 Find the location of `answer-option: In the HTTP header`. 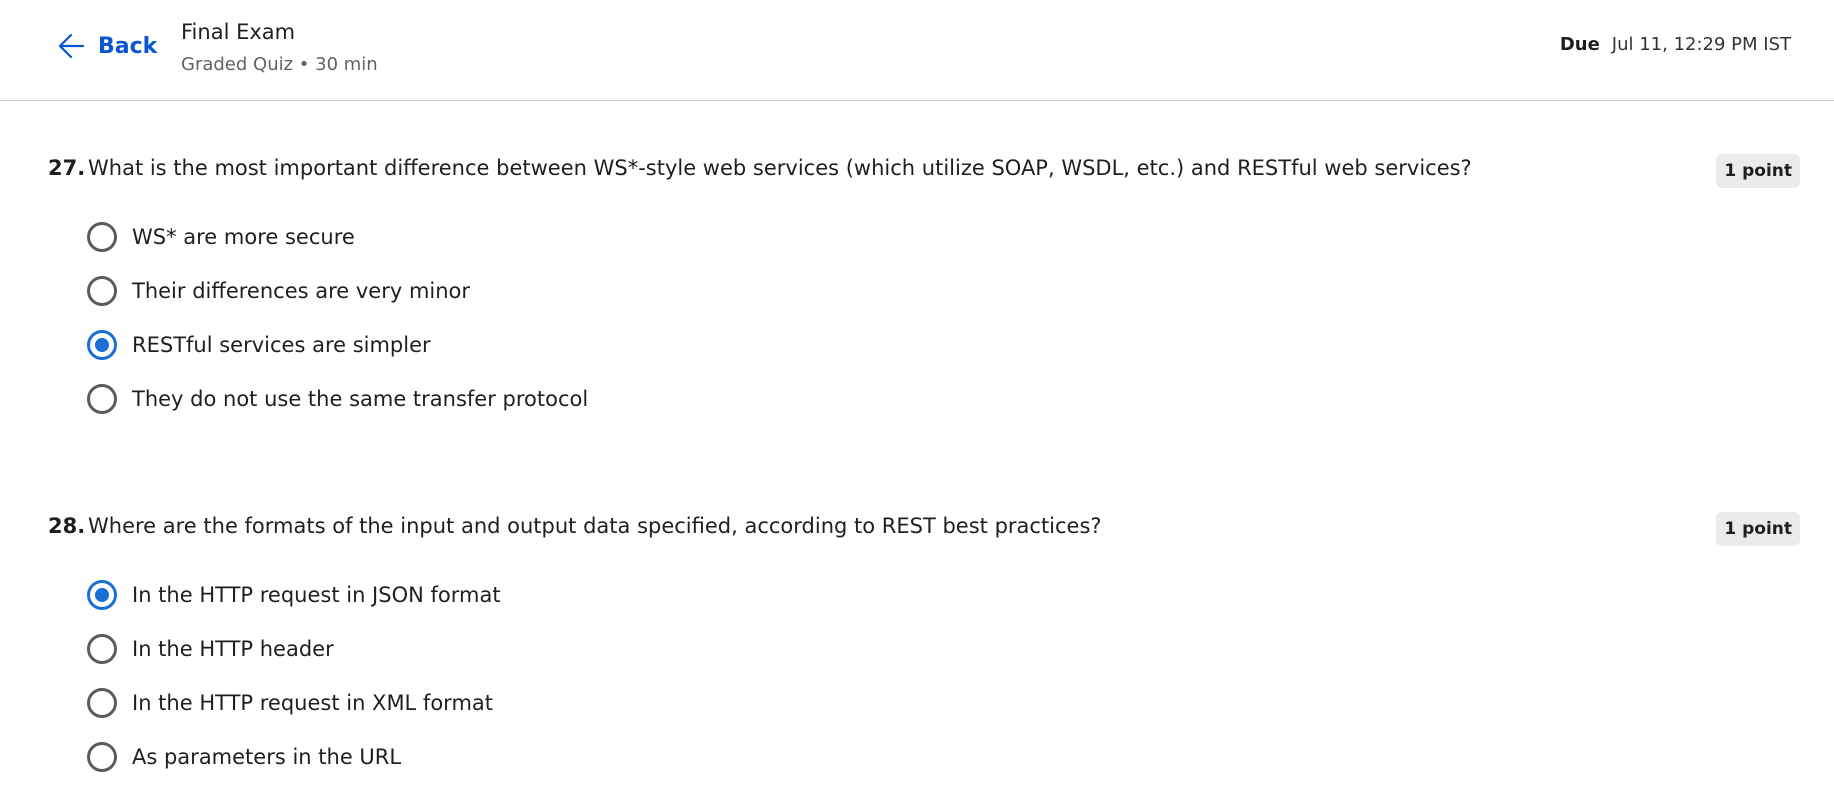

answer-option: In the HTTP header is located at coordinates (924, 649).